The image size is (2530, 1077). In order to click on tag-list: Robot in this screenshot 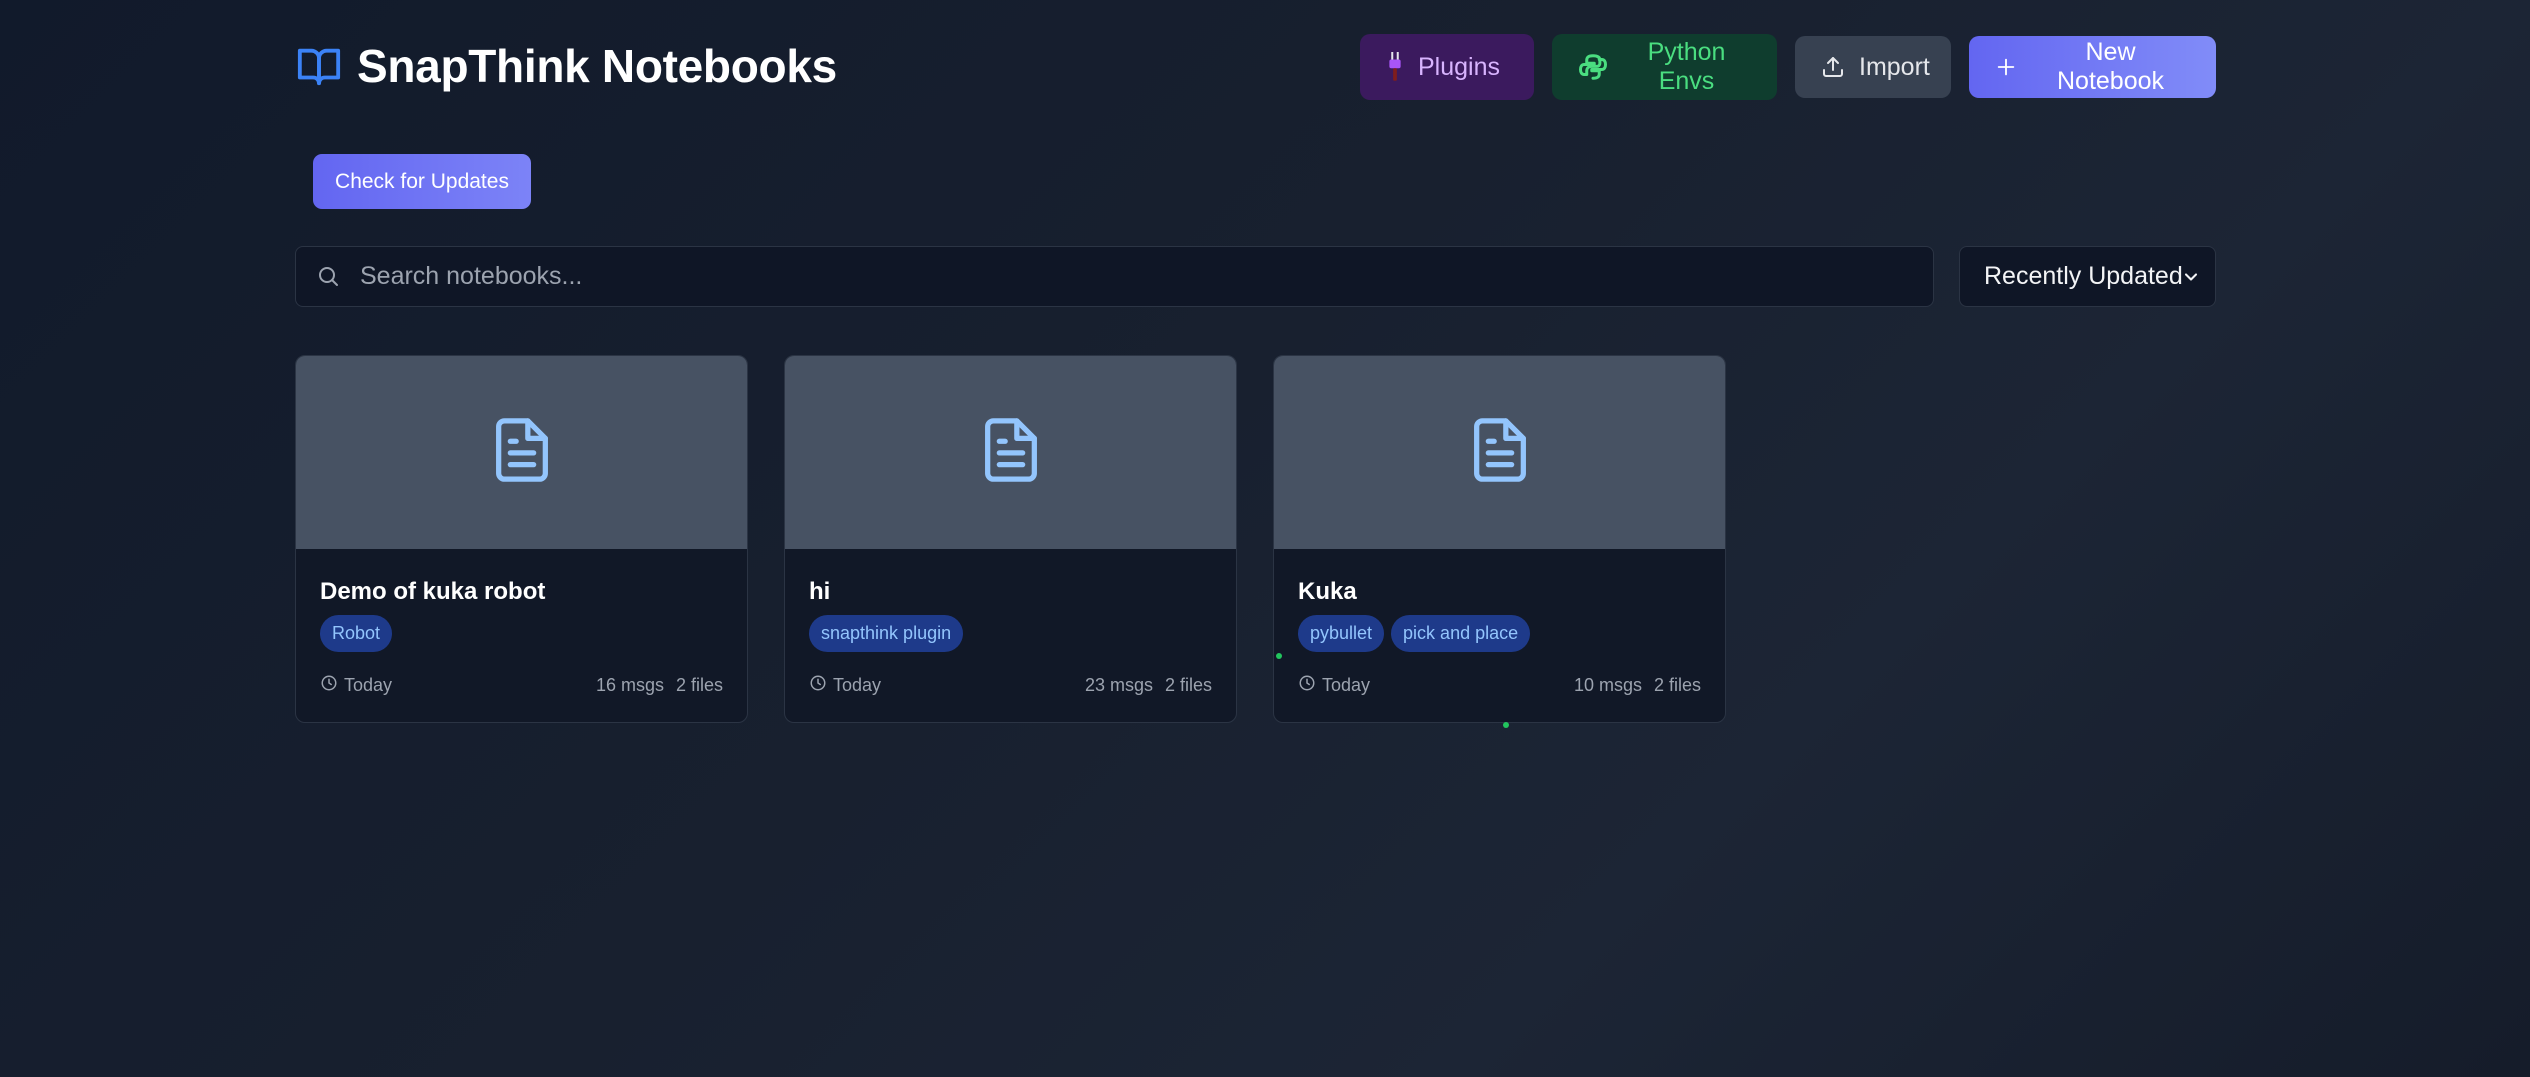, I will do `click(356, 633)`.